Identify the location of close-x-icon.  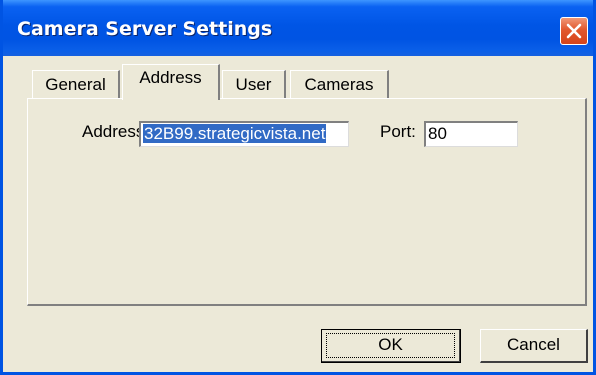
(574, 31).